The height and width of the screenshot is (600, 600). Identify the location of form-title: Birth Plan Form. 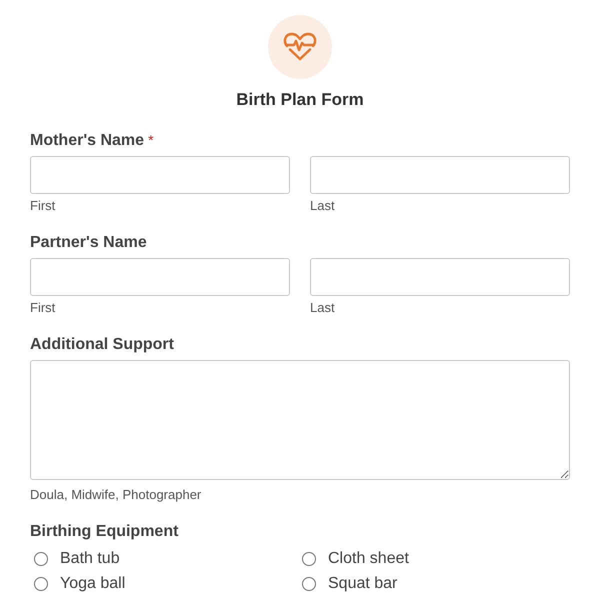
(300, 100).